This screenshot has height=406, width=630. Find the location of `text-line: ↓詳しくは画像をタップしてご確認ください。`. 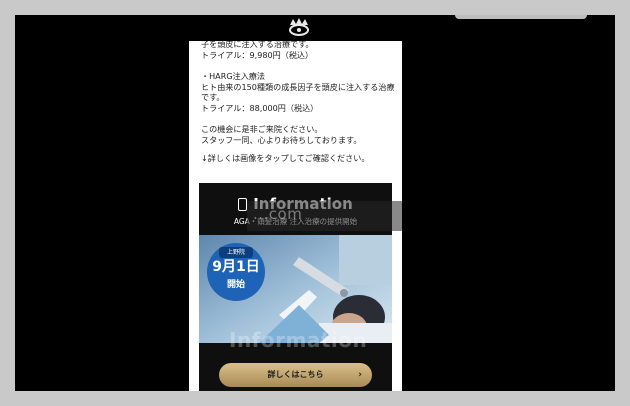

text-line: ↓詳しくは画像をタップしてご確認ください。 is located at coordinates (285, 158).